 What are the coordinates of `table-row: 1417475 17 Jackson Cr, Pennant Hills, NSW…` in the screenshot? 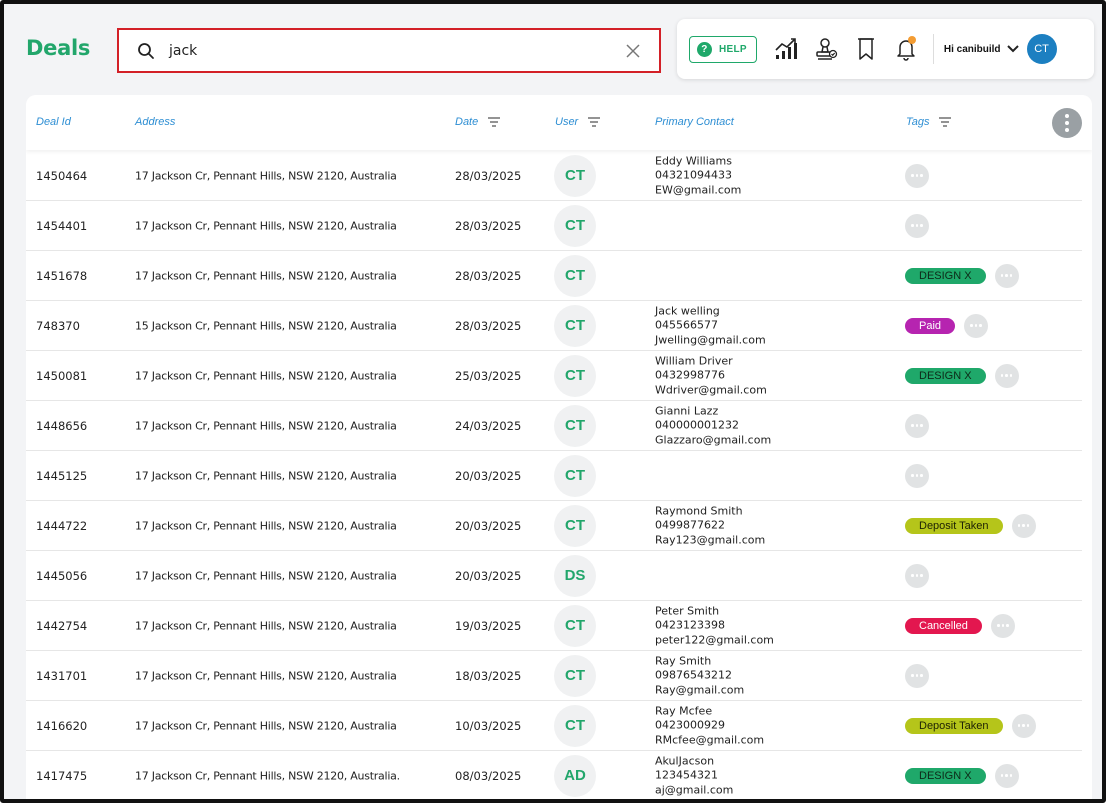 It's located at (554, 775).